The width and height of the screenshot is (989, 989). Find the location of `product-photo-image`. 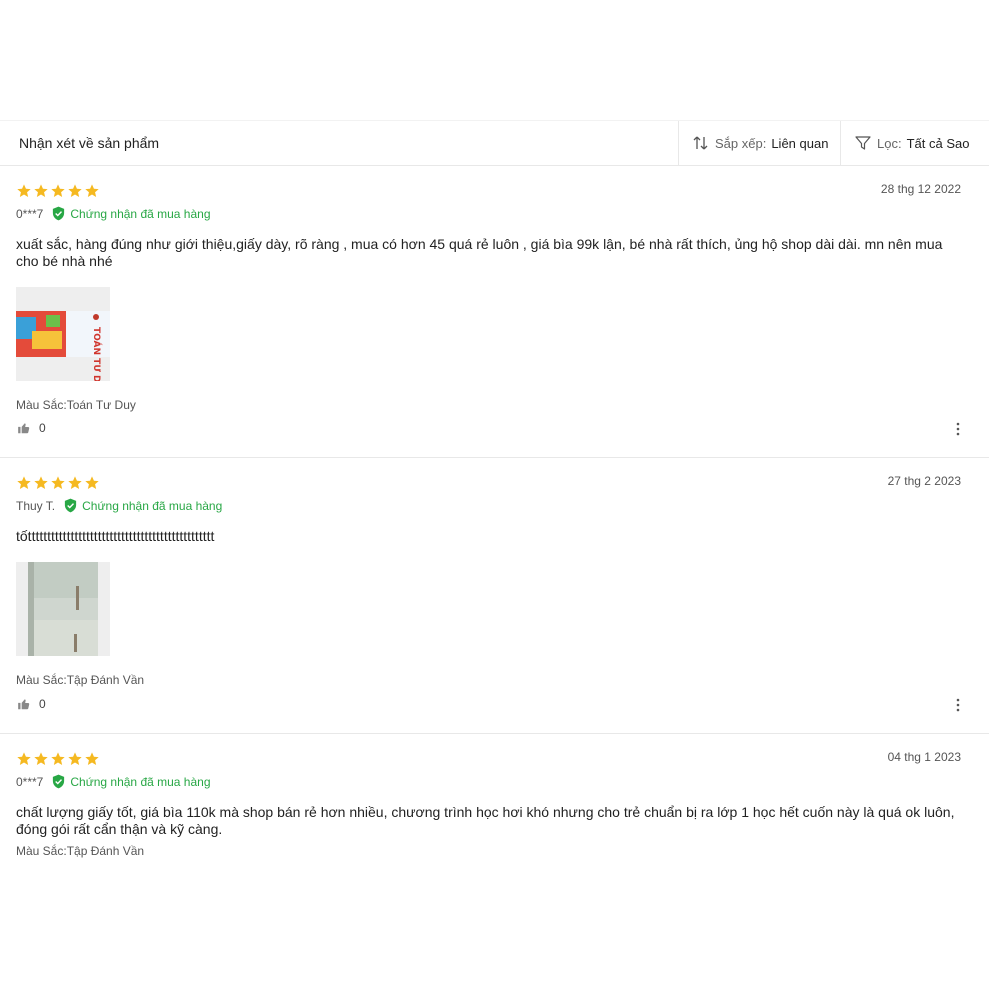

product-photo-image is located at coordinates (63, 609).